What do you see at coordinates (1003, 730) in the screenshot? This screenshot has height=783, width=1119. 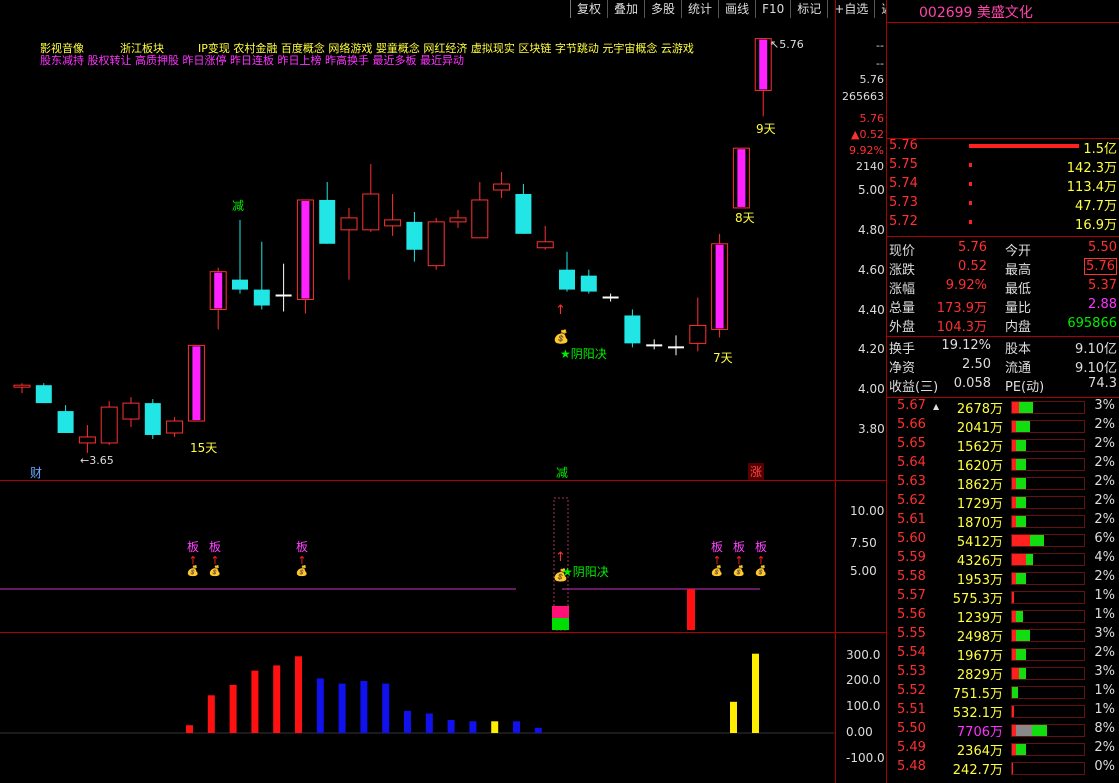 I see `distribution-row: 5.50 7706万 8%` at bounding box center [1003, 730].